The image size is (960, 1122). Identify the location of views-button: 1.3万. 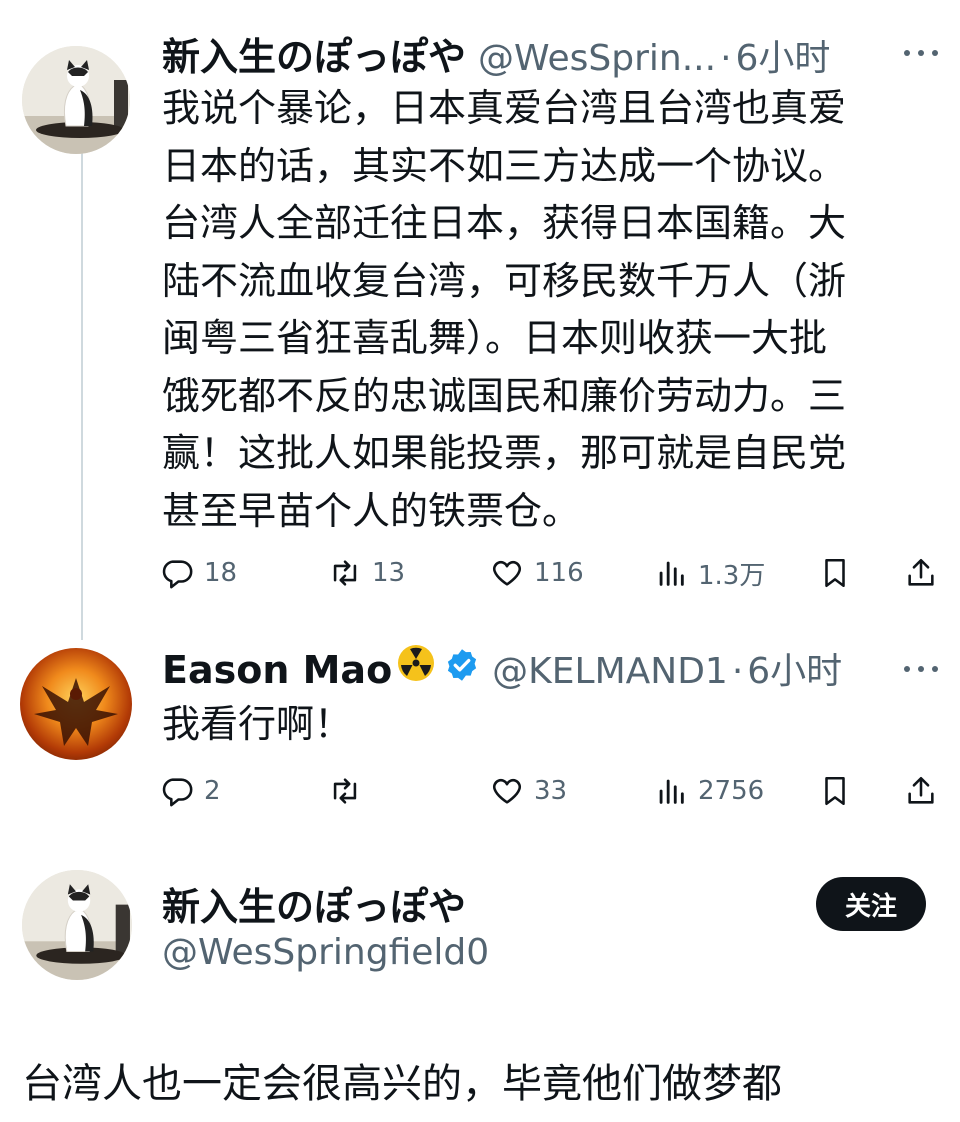
(709, 573).